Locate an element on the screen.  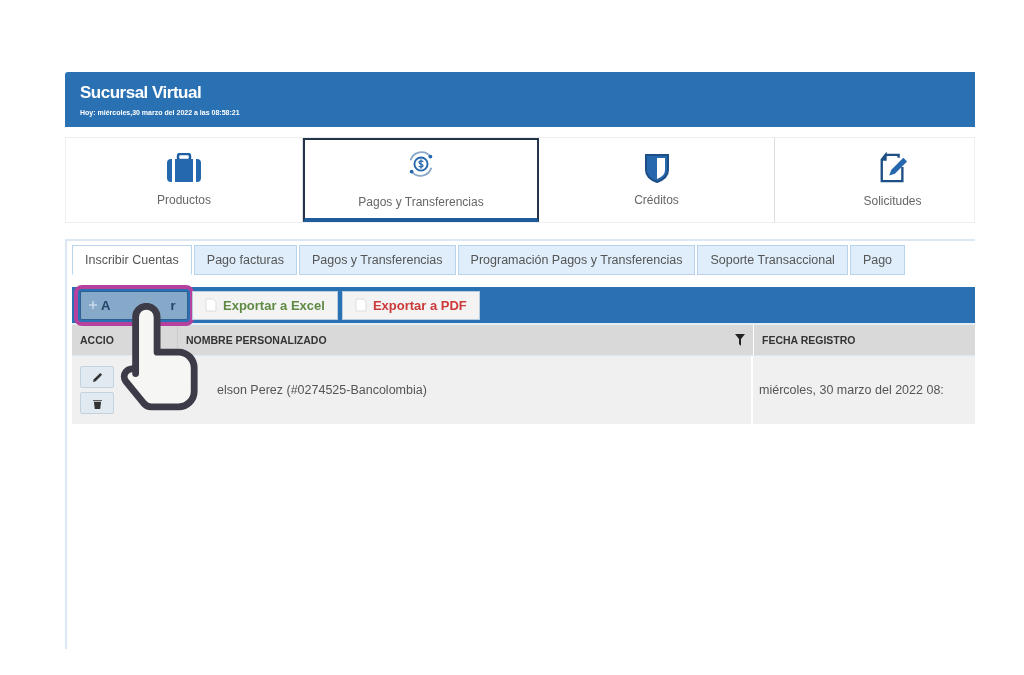
nav-card: Solicitudes is located at coordinates (875, 180).